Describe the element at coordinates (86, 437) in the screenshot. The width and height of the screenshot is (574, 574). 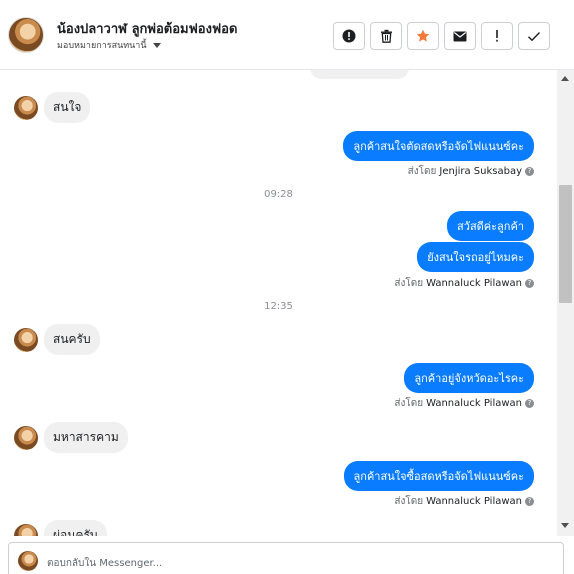
I see `message-bubble-incoming: มหาสารคาม` at that location.